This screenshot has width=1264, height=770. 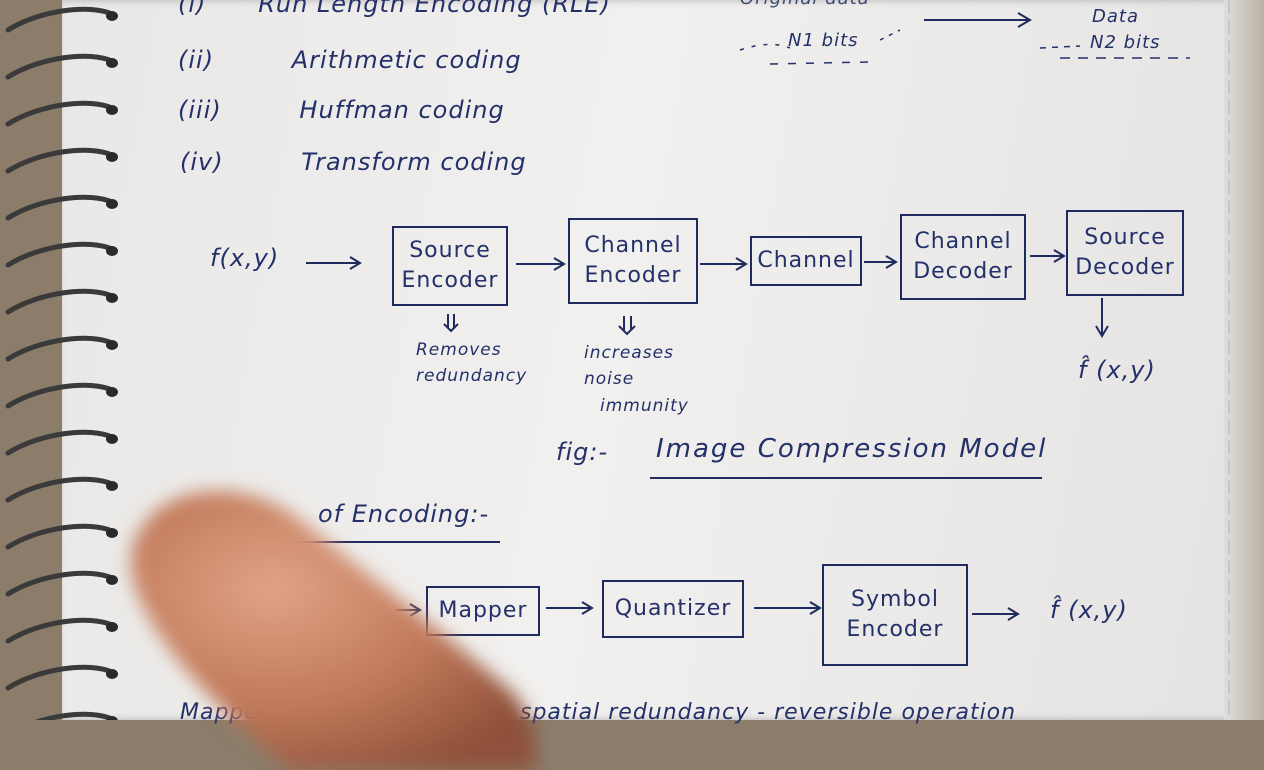 What do you see at coordinates (1089, 610) in the screenshot?
I see `encoding-output-label: f̂ (x,y)` at bounding box center [1089, 610].